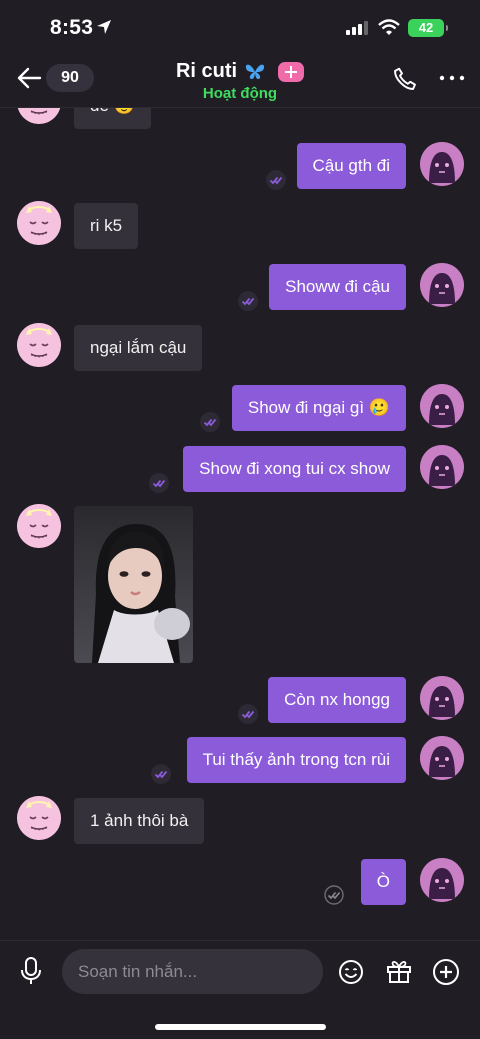 This screenshot has height=1039, width=480. Describe the element at coordinates (72, 27) in the screenshot. I see `clock-time: 8:53` at that location.